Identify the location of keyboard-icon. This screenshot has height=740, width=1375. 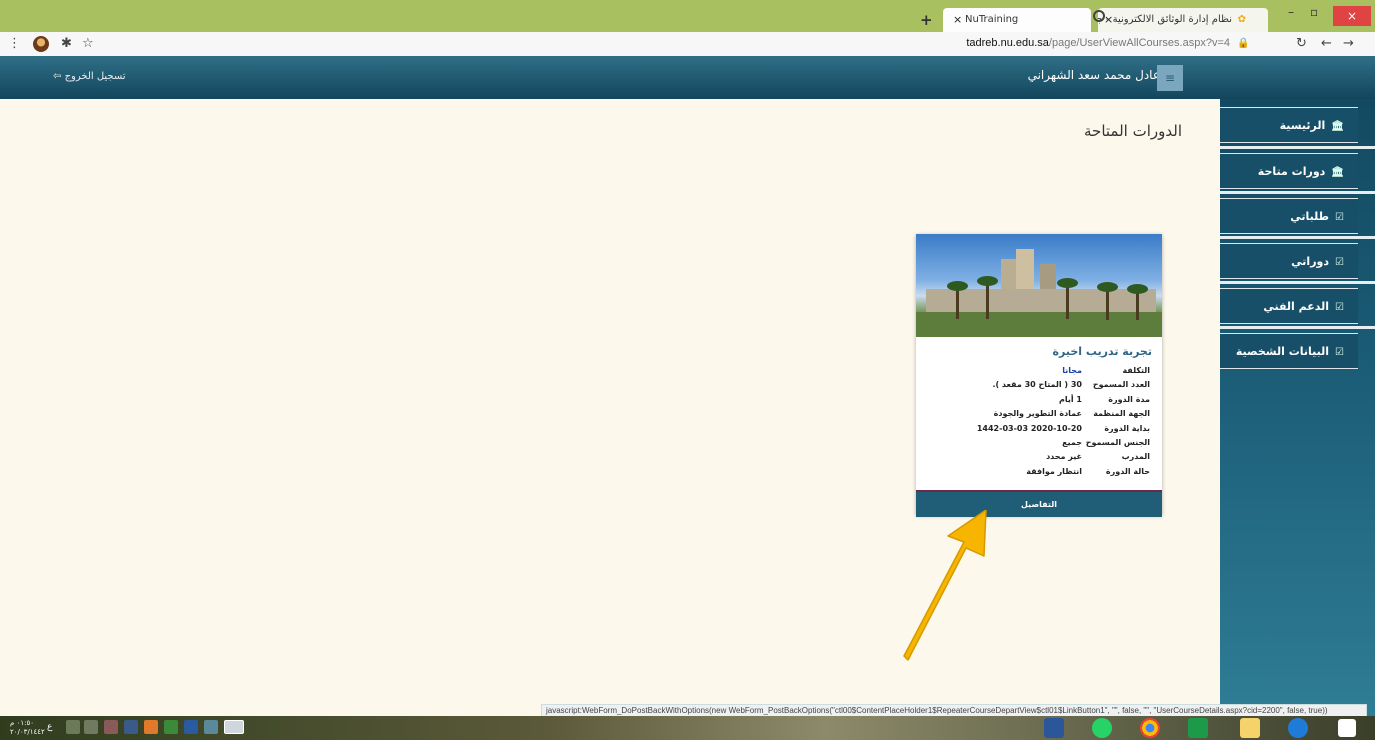
(234, 727).